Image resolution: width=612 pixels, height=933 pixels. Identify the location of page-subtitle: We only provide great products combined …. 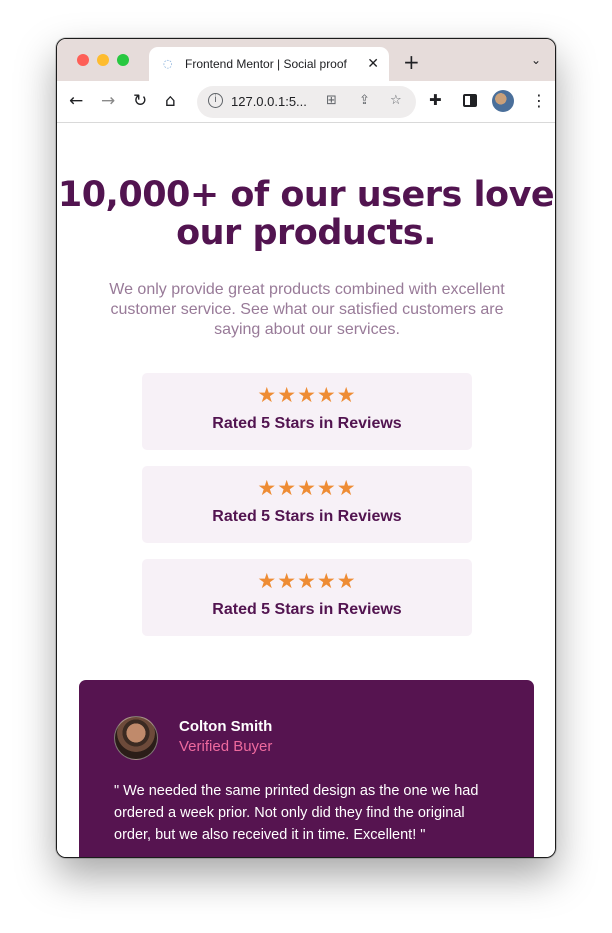
(307, 309).